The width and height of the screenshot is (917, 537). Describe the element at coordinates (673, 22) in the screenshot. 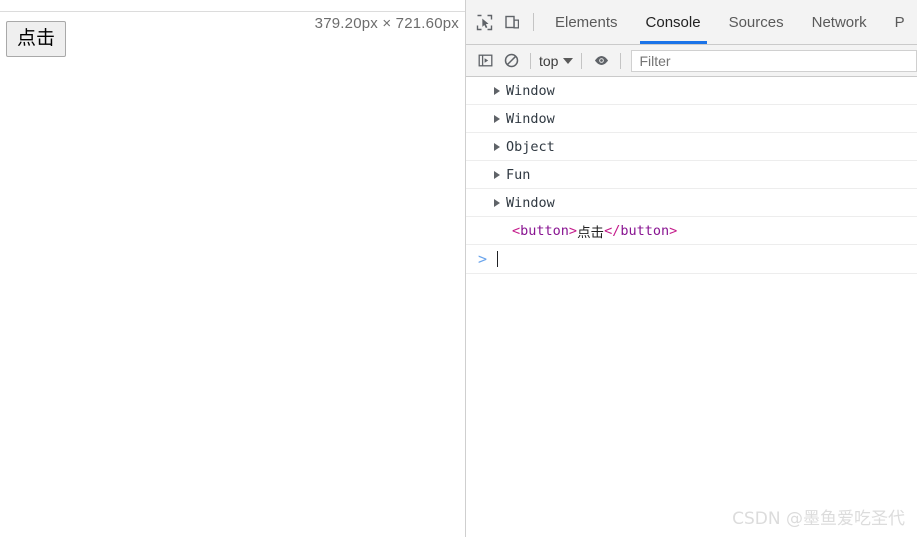

I see `tab-console: Console` at that location.